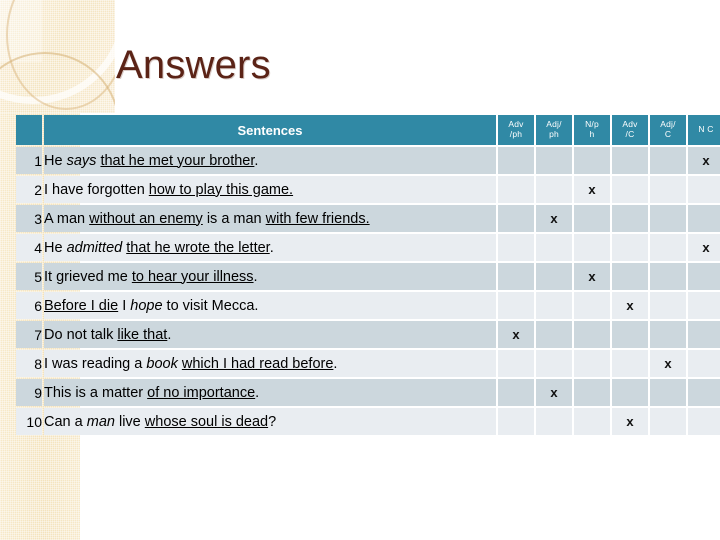 Image resolution: width=720 pixels, height=540 pixels. I want to click on sentence-fragment: Before I die, so click(81, 305).